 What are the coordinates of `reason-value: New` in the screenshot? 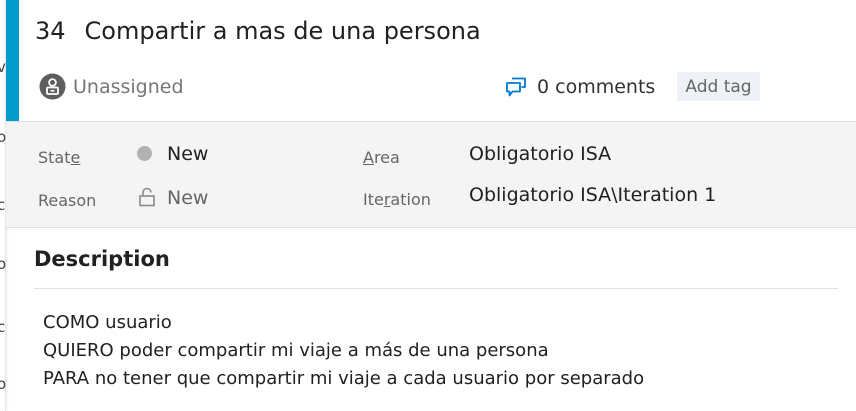 It's located at (188, 198).